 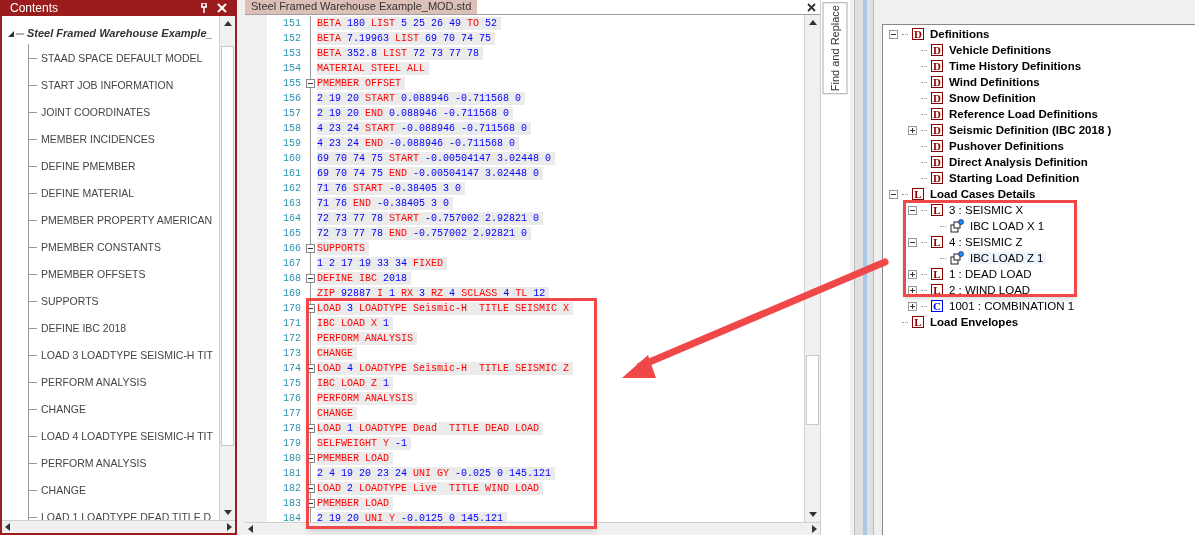 I want to click on tree-item: Direct Analysis Definition, so click(x=1018, y=162).